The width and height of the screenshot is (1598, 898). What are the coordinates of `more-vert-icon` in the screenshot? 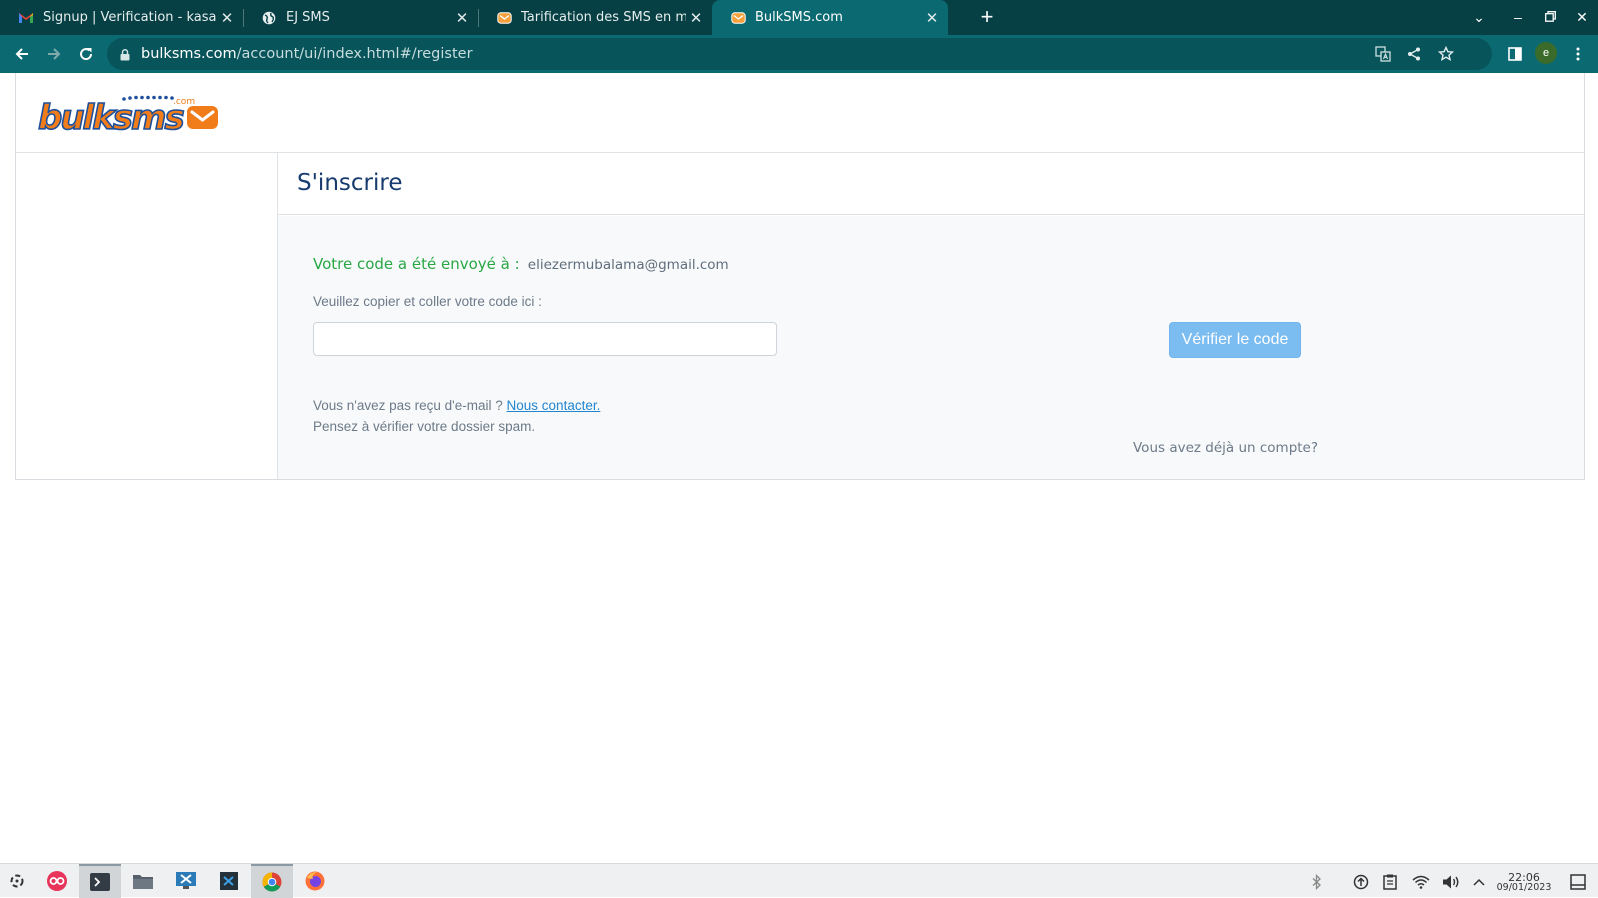 It's located at (1578, 54).